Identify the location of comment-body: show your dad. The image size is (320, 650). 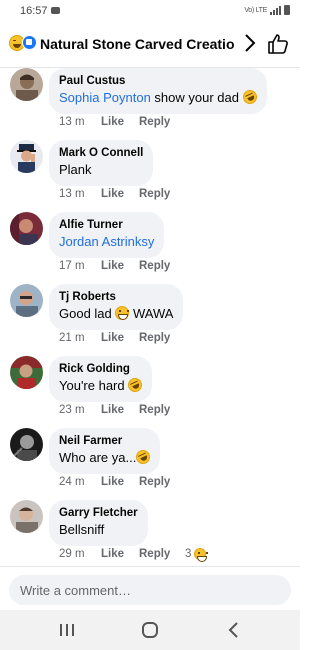
(196, 97).